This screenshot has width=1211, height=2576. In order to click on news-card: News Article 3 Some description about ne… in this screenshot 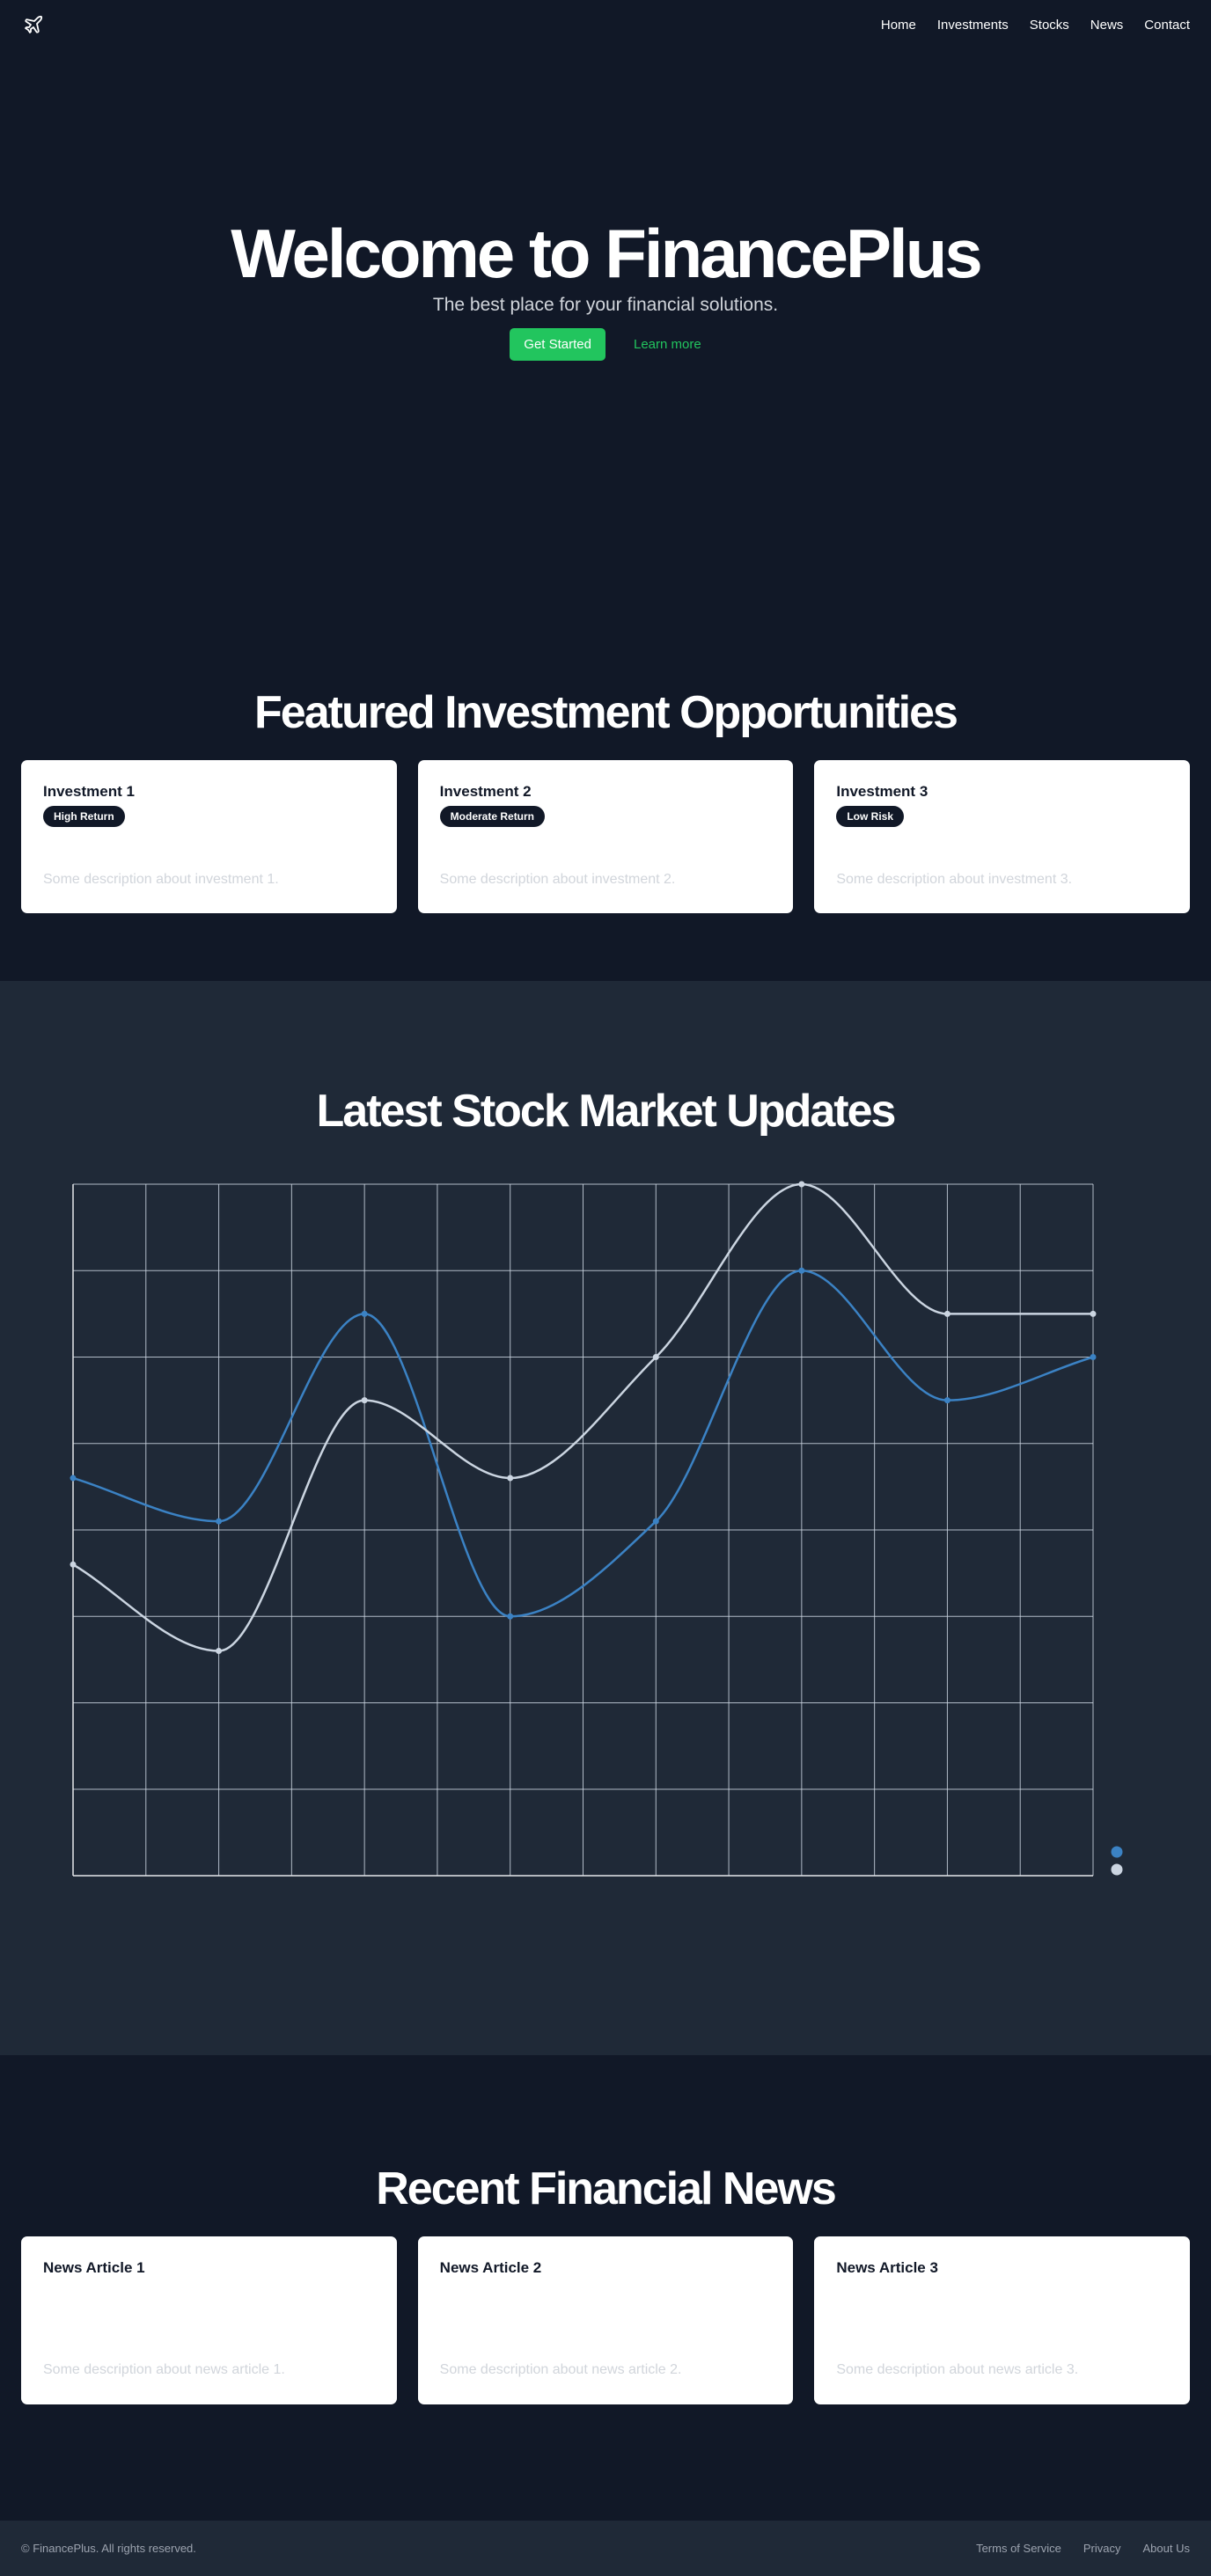, I will do `click(1002, 2320)`.